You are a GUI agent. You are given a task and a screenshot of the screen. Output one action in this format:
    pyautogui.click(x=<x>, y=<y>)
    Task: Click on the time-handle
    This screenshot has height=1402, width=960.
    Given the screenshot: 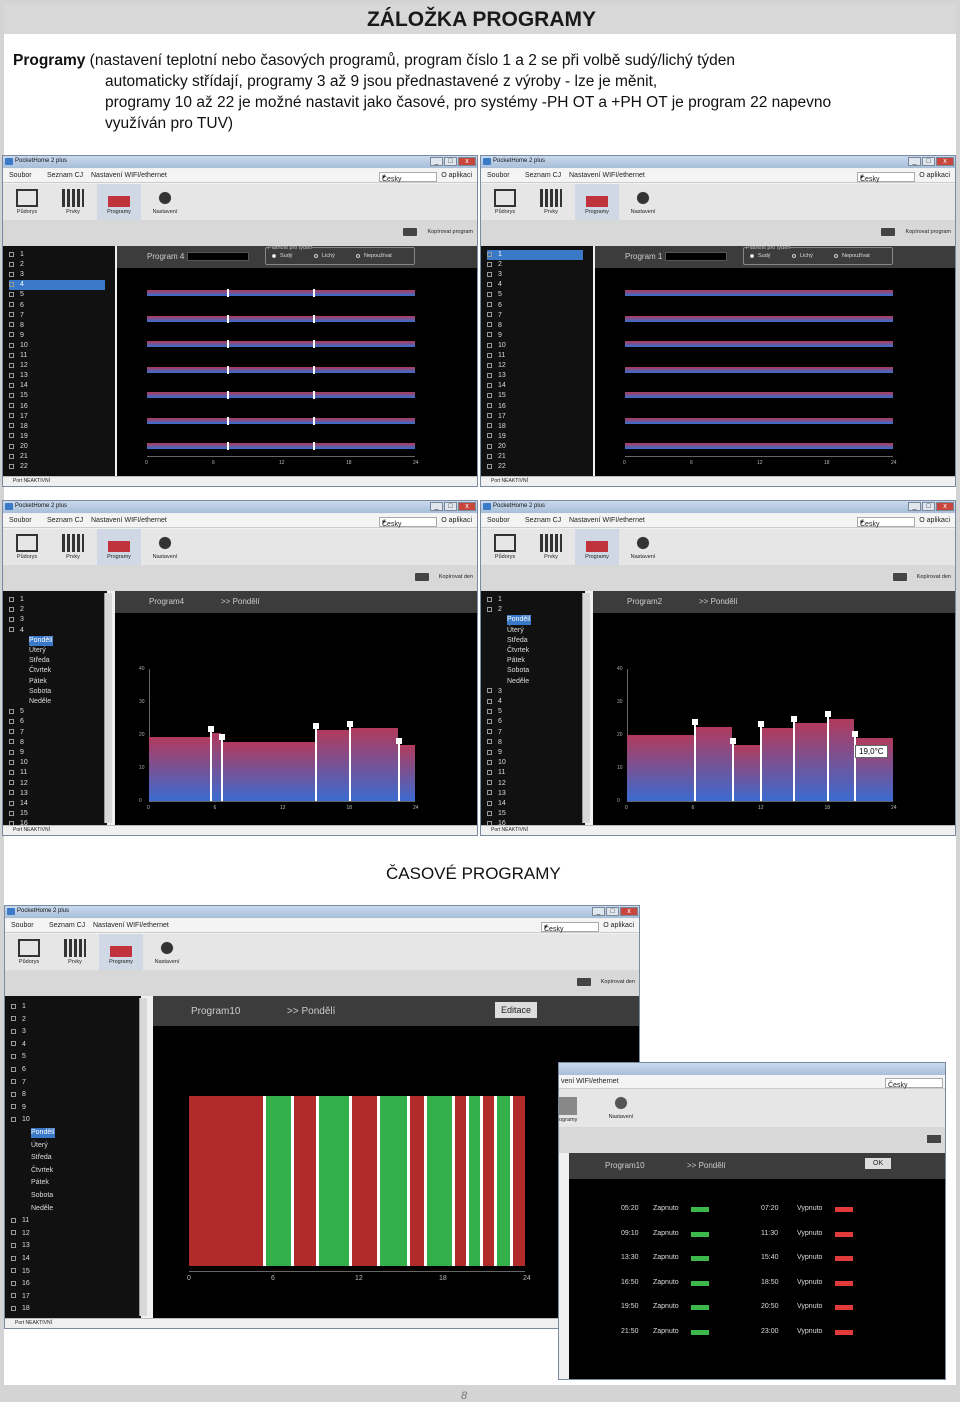 What is the action you would take?
    pyautogui.click(x=316, y=761)
    